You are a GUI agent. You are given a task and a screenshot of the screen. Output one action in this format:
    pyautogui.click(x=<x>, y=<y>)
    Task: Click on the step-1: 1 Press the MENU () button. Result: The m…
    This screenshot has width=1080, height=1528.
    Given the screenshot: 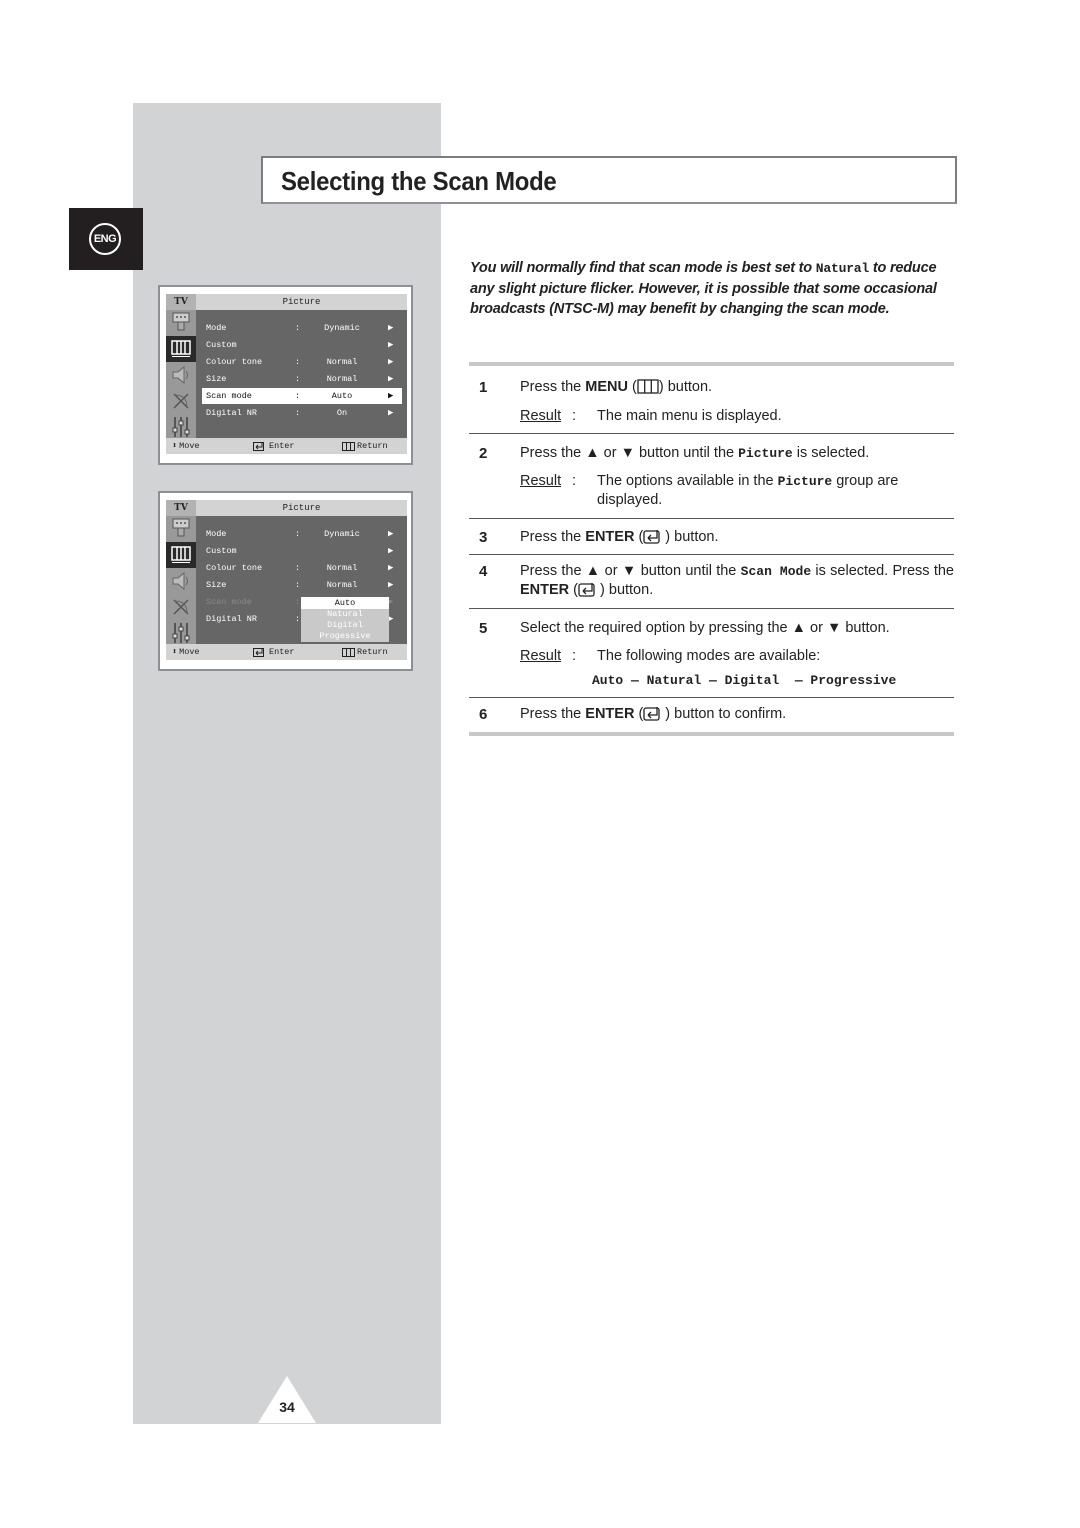 What is the action you would take?
    pyautogui.click(x=630, y=401)
    